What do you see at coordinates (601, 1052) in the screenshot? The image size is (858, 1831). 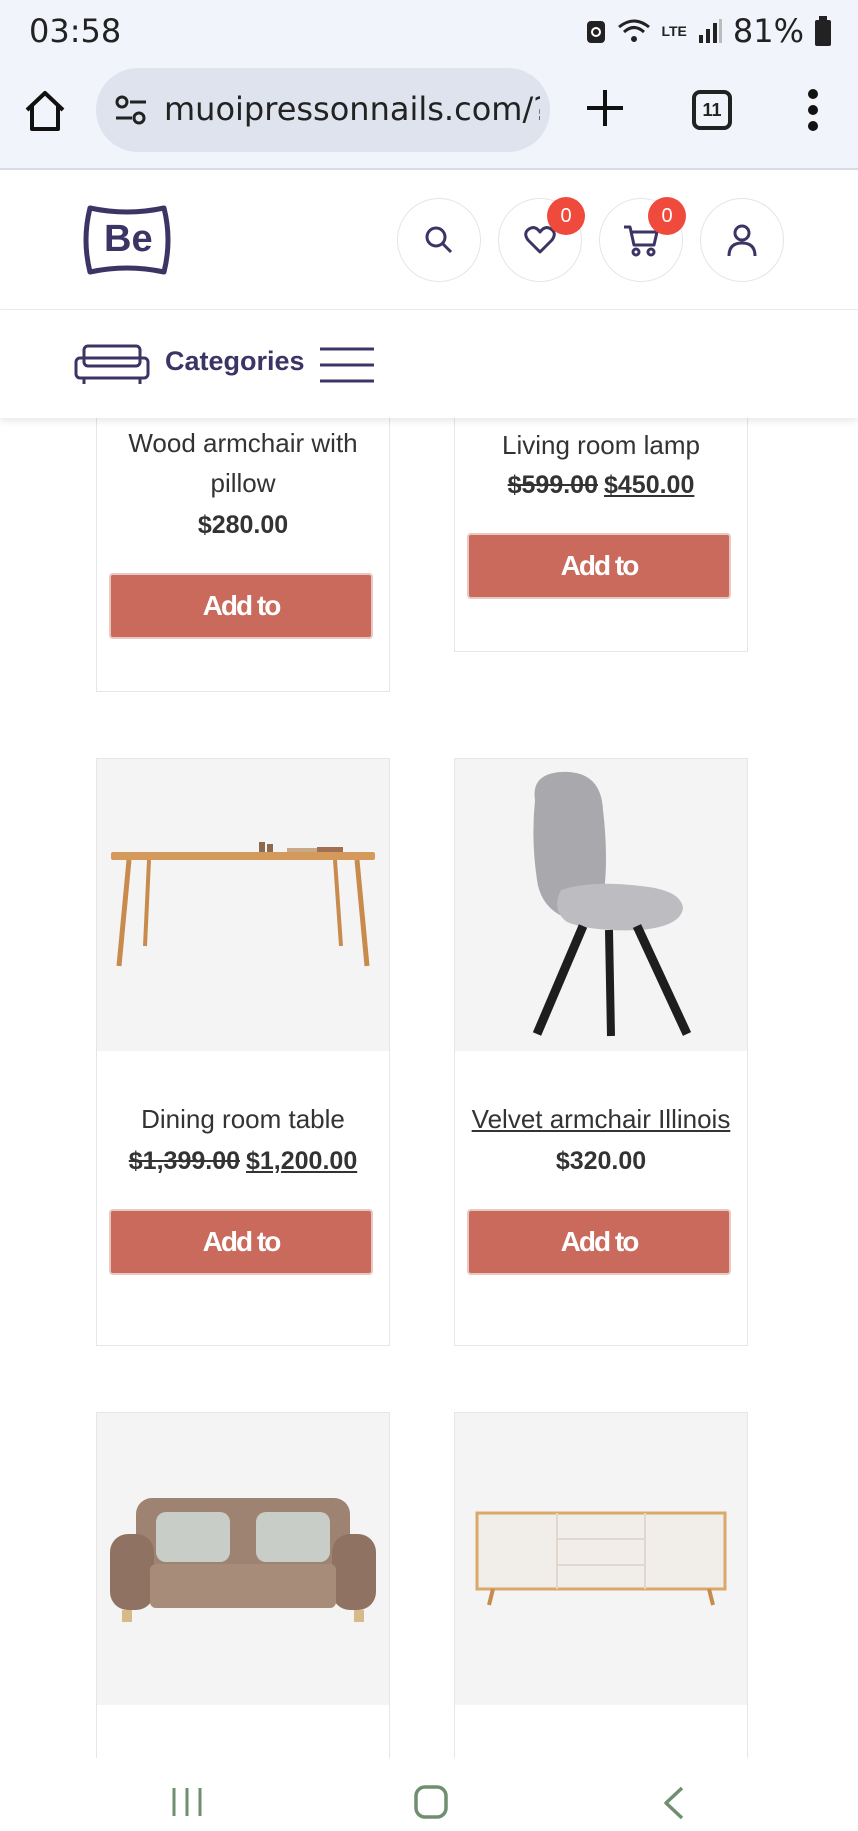 I see `product-card: Velvet armchair Illinois $320.00 Add to` at bounding box center [601, 1052].